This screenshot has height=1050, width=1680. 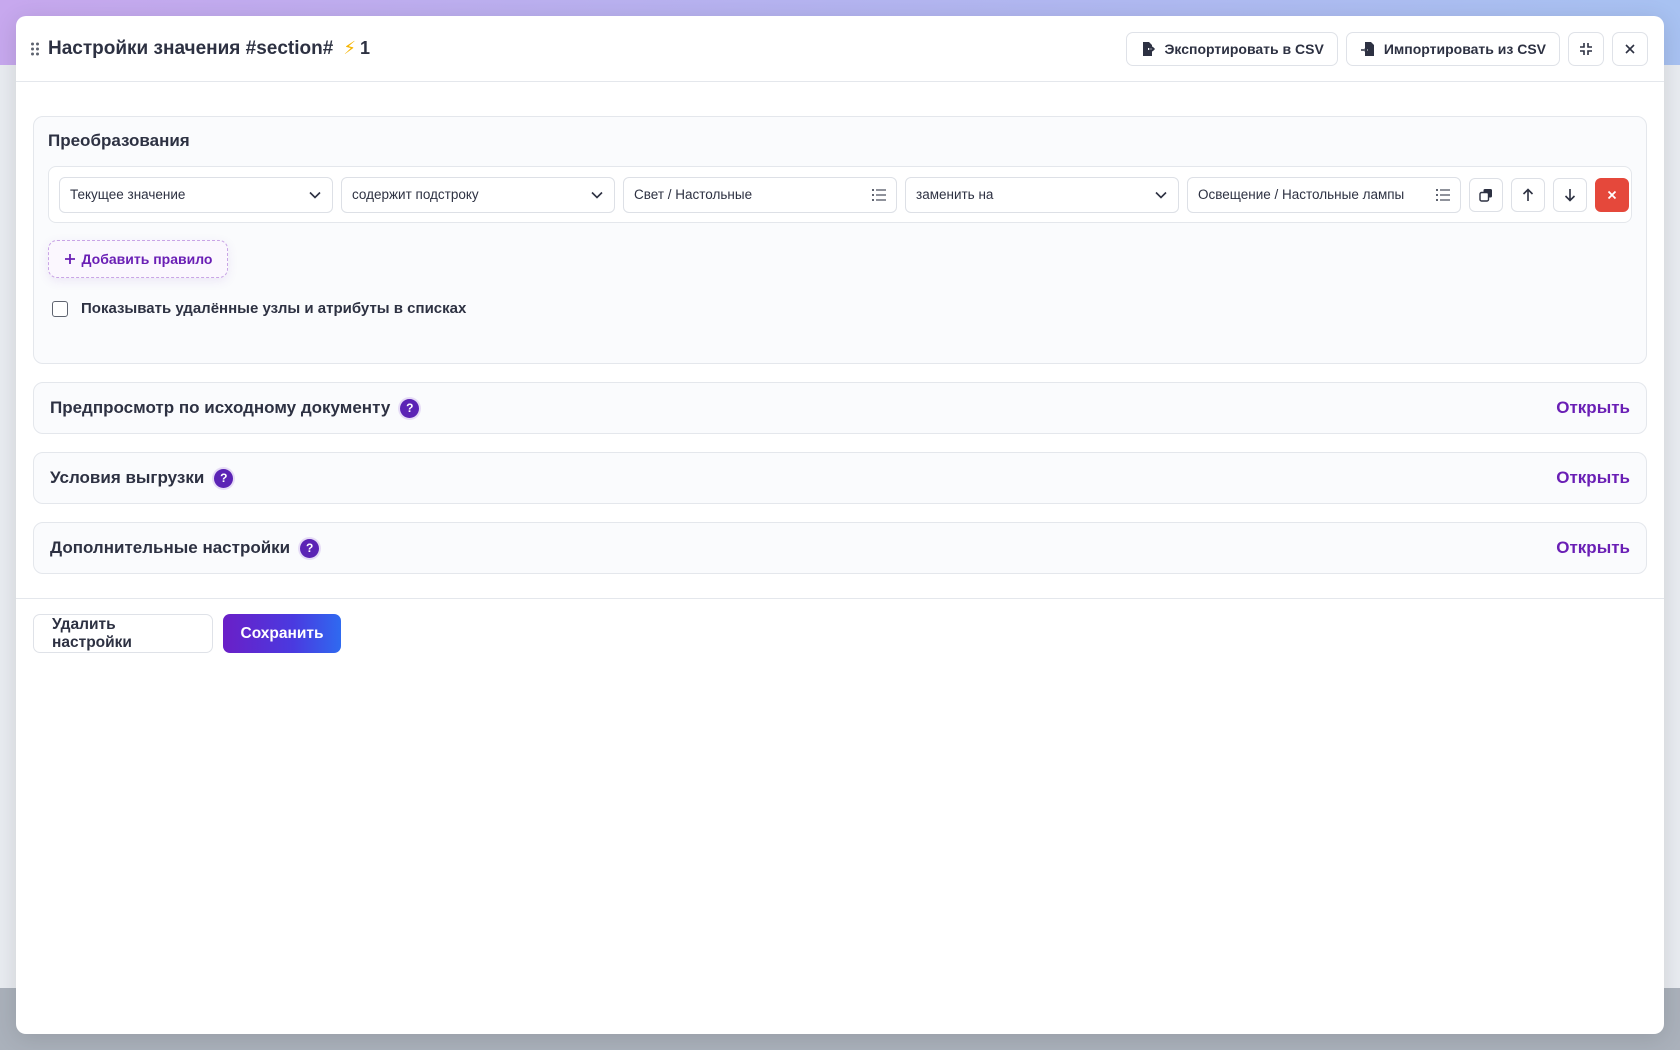 What do you see at coordinates (840, 478) in the screenshot?
I see `export-conditions-section: Условия выгрузки ? Открыть` at bounding box center [840, 478].